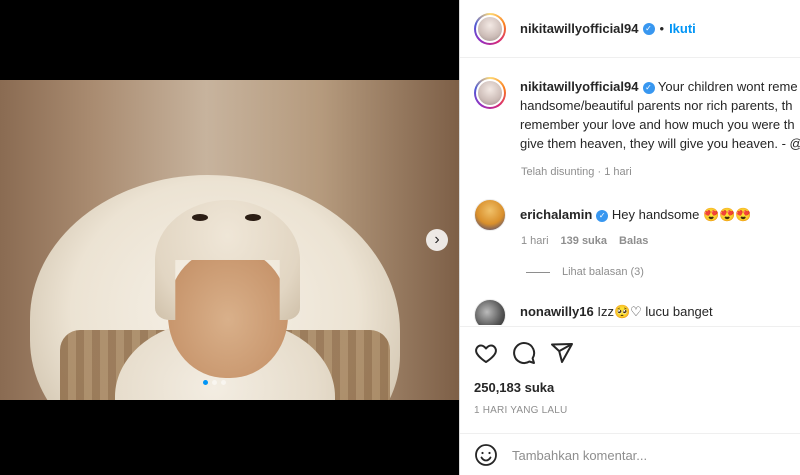 This screenshot has height=475, width=800. What do you see at coordinates (557, 311) in the screenshot?
I see `commenter-username: nonawilly16` at bounding box center [557, 311].